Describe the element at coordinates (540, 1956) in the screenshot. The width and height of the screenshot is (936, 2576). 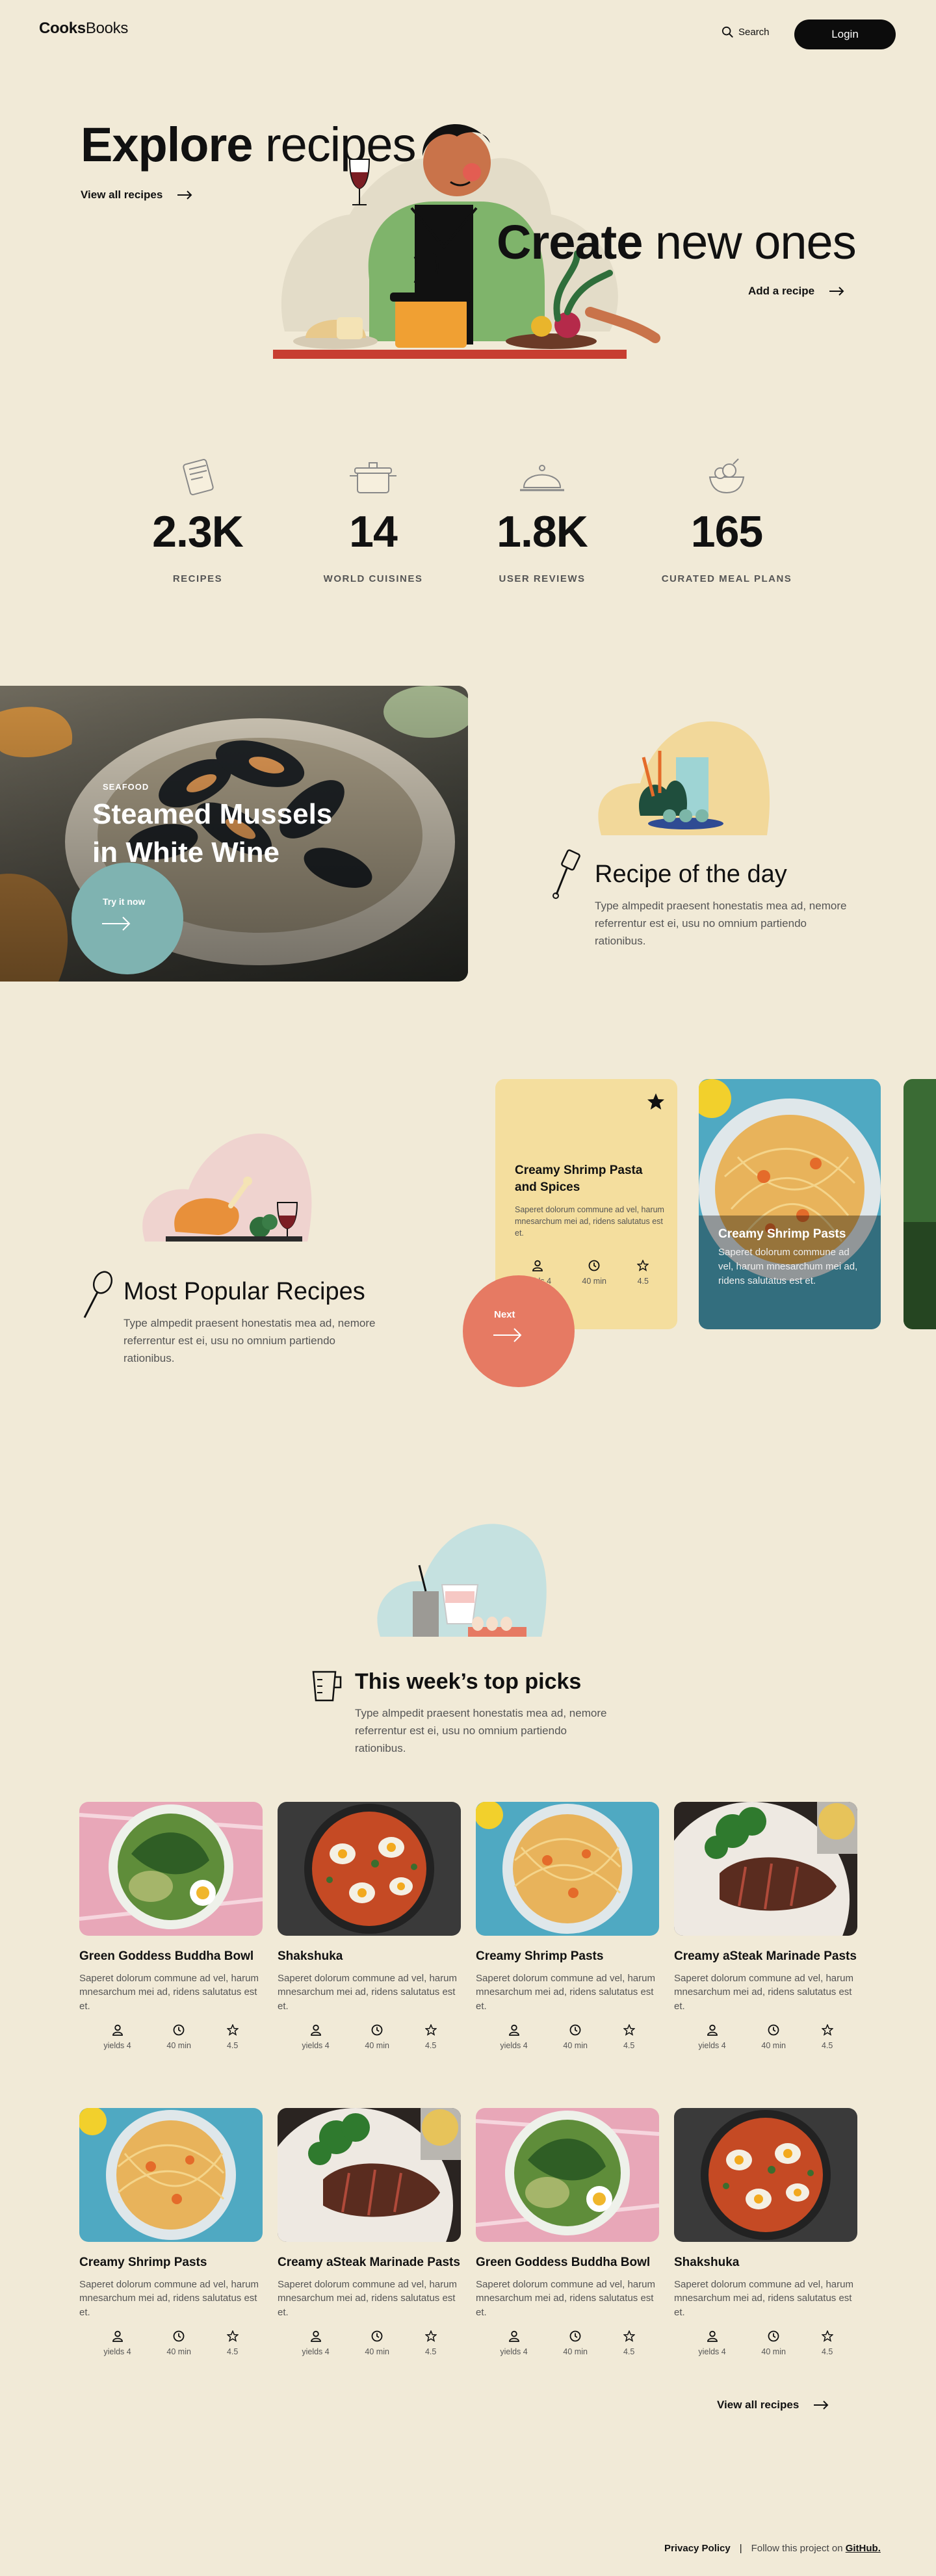
I see `recipe-name: Creamy Shrimp Pasts` at that location.